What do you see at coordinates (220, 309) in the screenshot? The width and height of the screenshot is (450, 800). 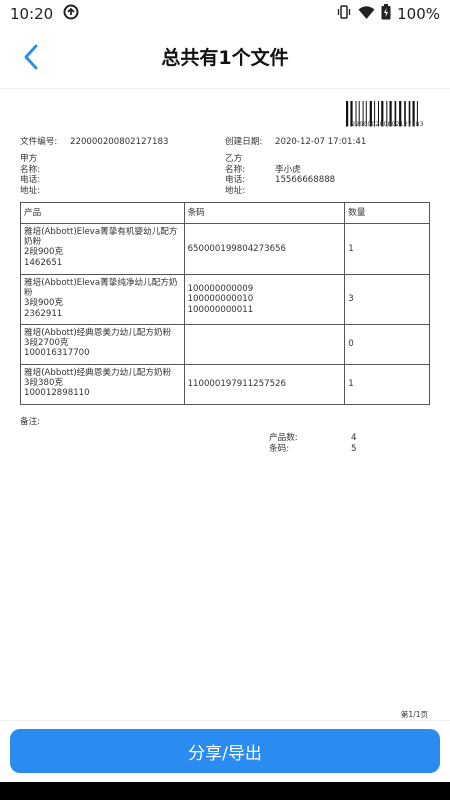 I see `barcode-line: 100000000011` at bounding box center [220, 309].